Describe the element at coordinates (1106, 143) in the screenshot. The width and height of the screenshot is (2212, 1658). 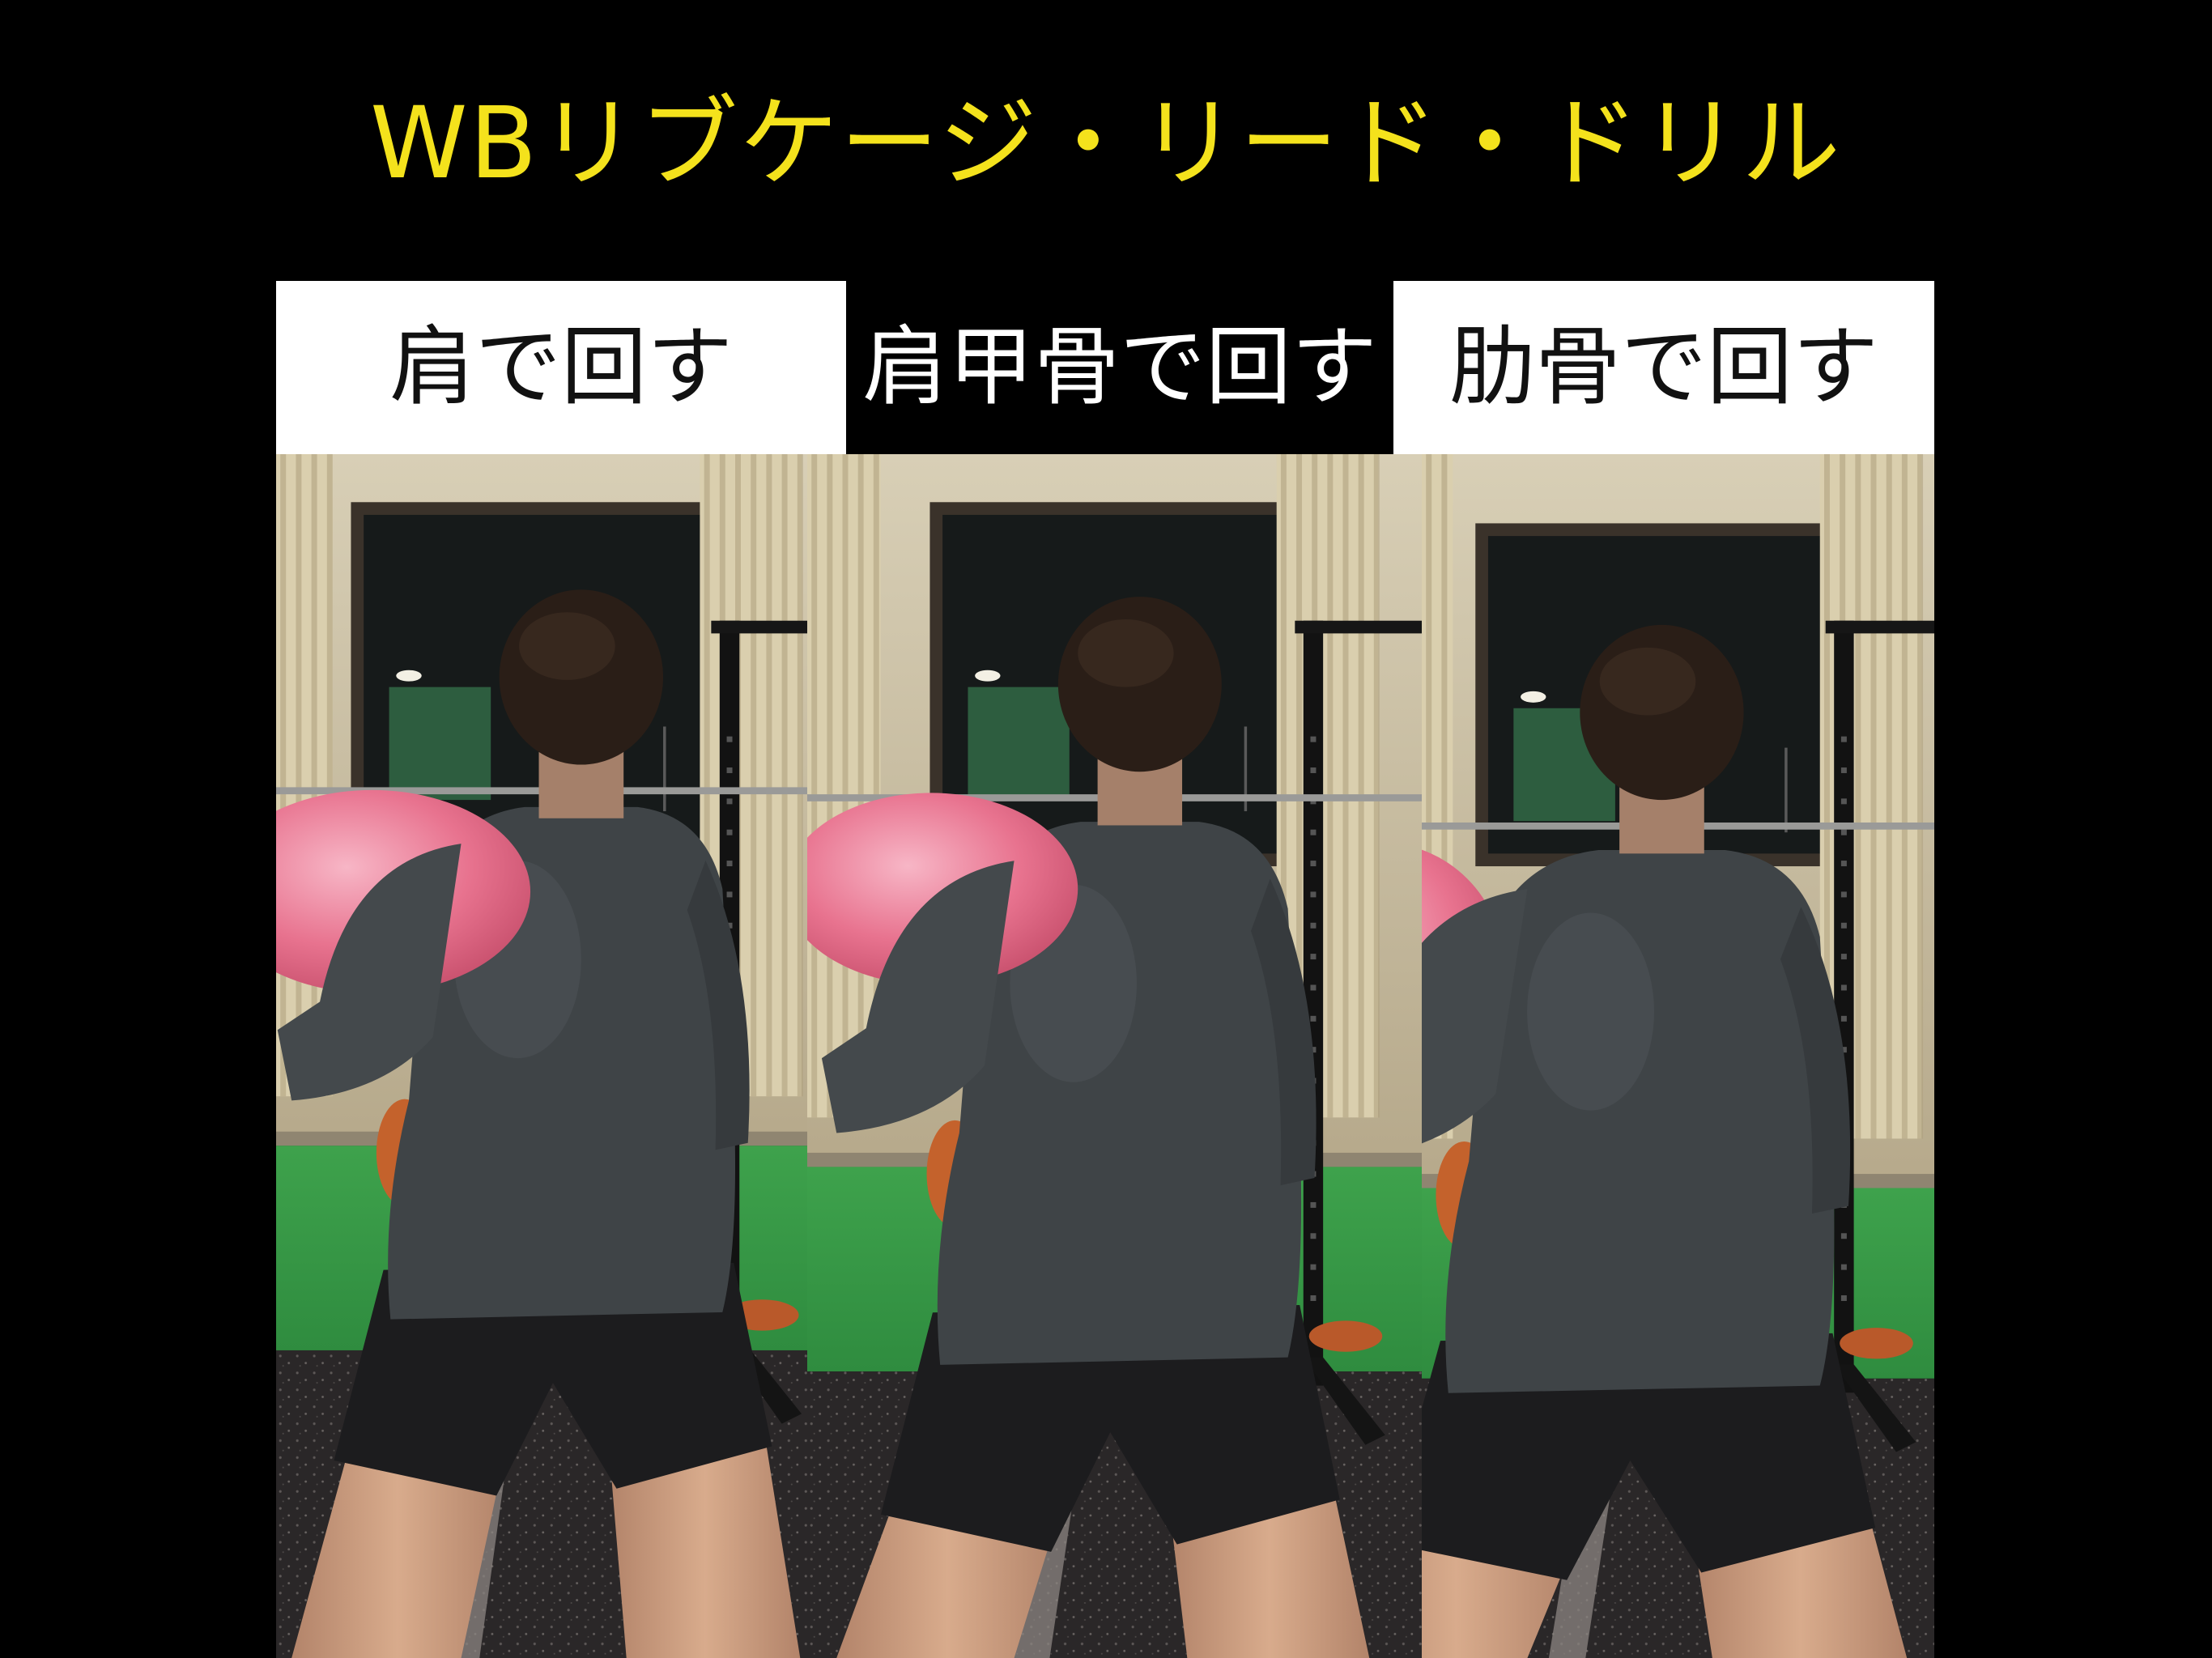
I see `title: WBリブケージ・リード・ドリル` at that location.